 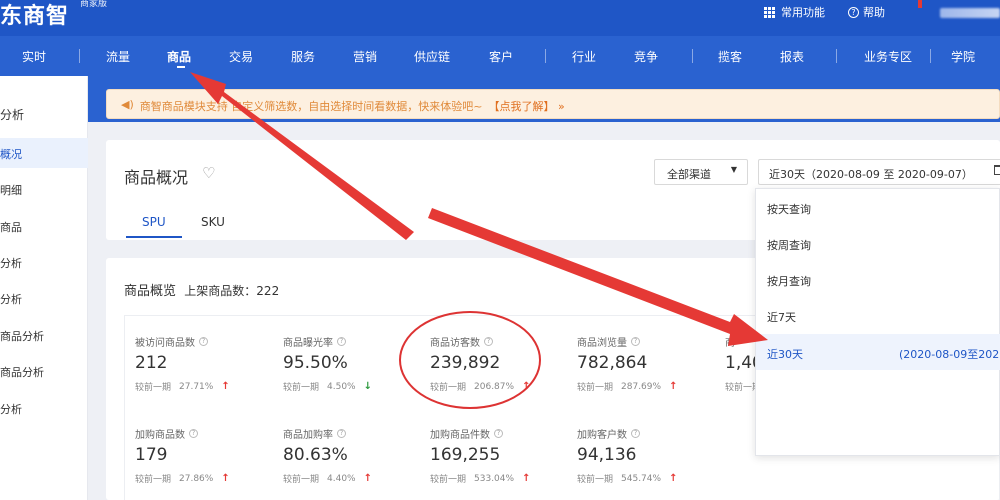 What do you see at coordinates (44, 227) in the screenshot?
I see `sidebar-item-products: 商品` at bounding box center [44, 227].